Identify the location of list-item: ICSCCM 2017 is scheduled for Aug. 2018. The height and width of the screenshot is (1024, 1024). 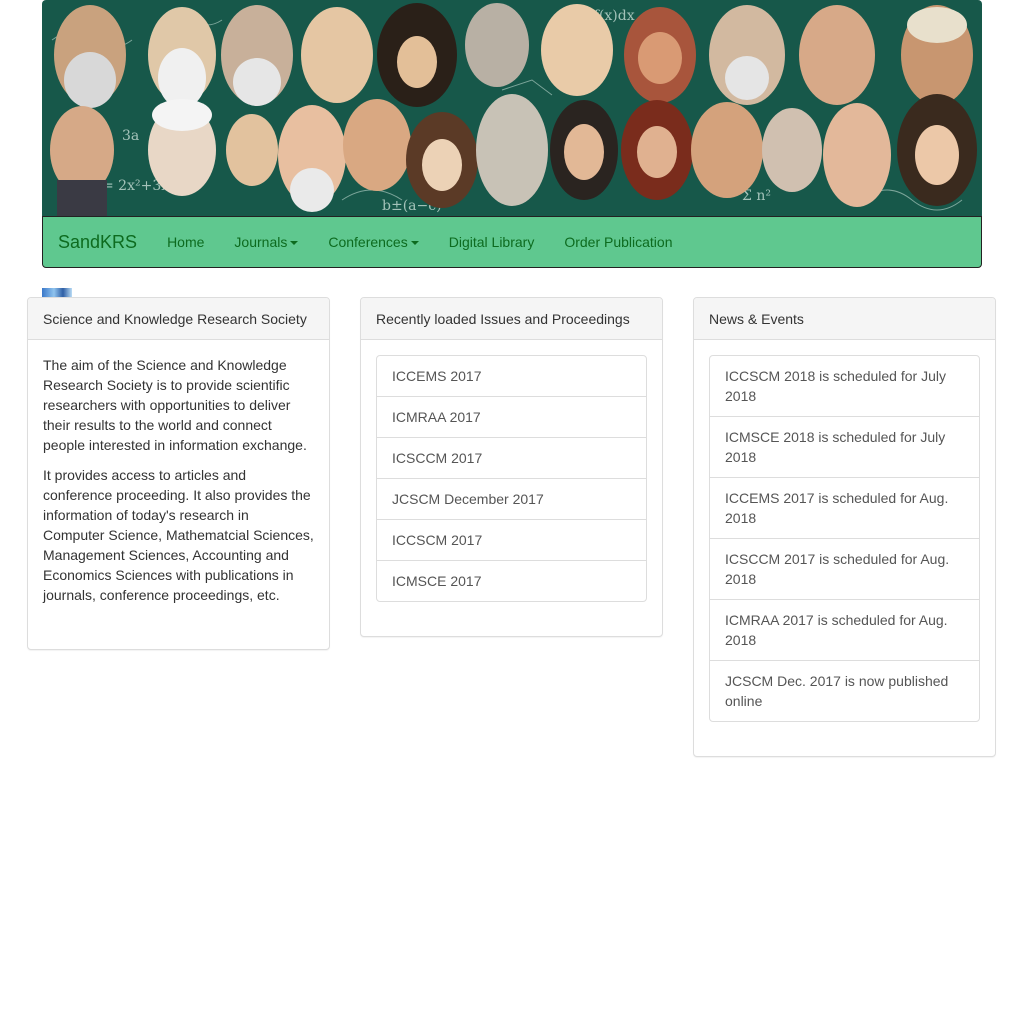
(844, 568).